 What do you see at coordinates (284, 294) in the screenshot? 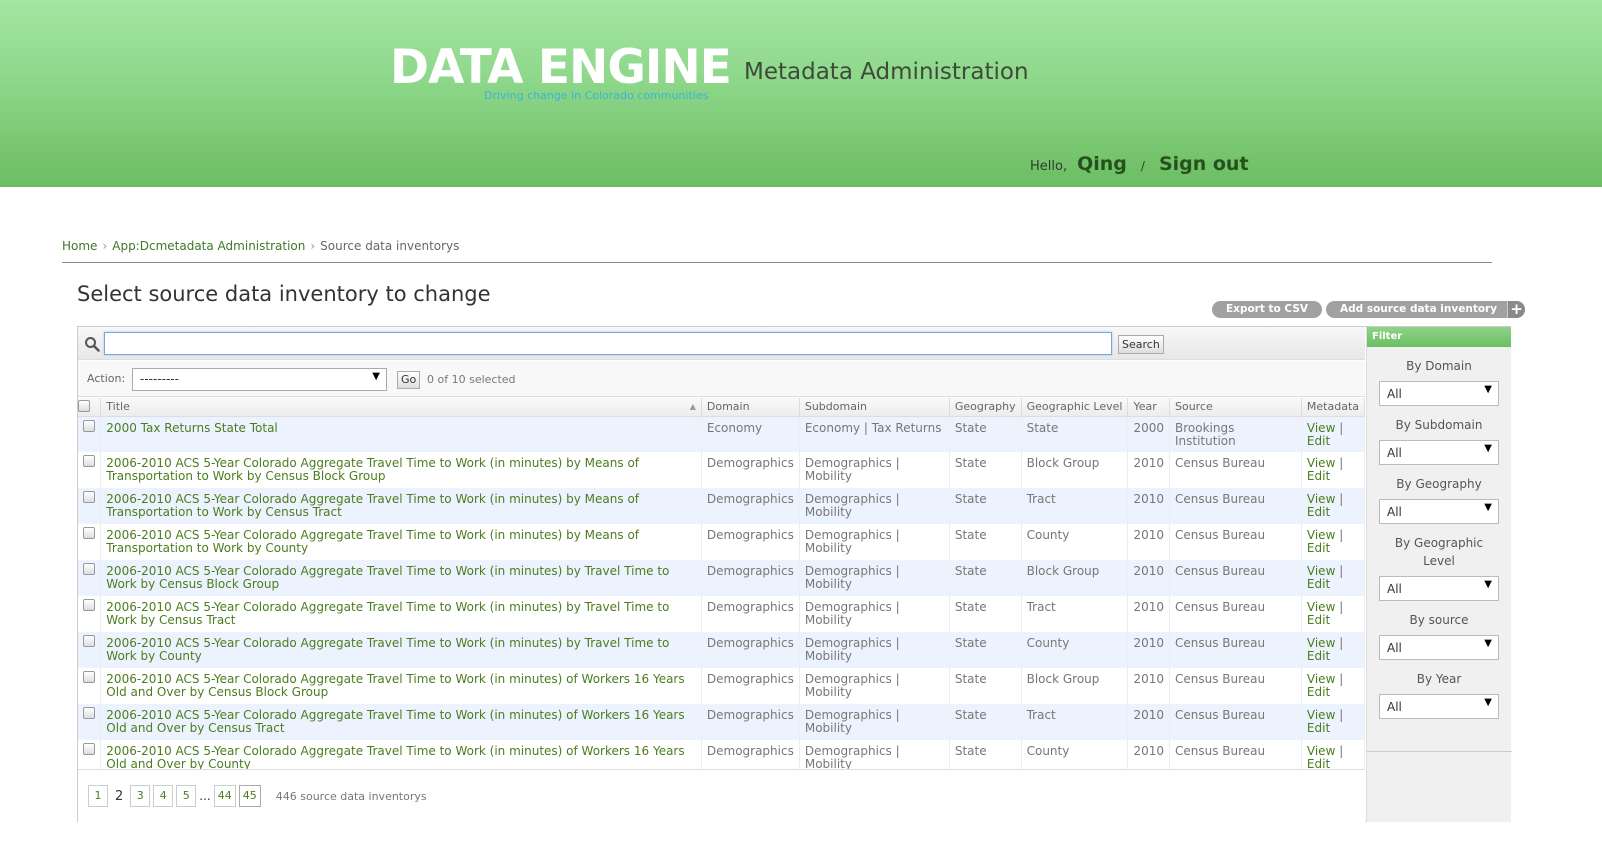
I see `page-title: Select source data inventory to change` at bounding box center [284, 294].